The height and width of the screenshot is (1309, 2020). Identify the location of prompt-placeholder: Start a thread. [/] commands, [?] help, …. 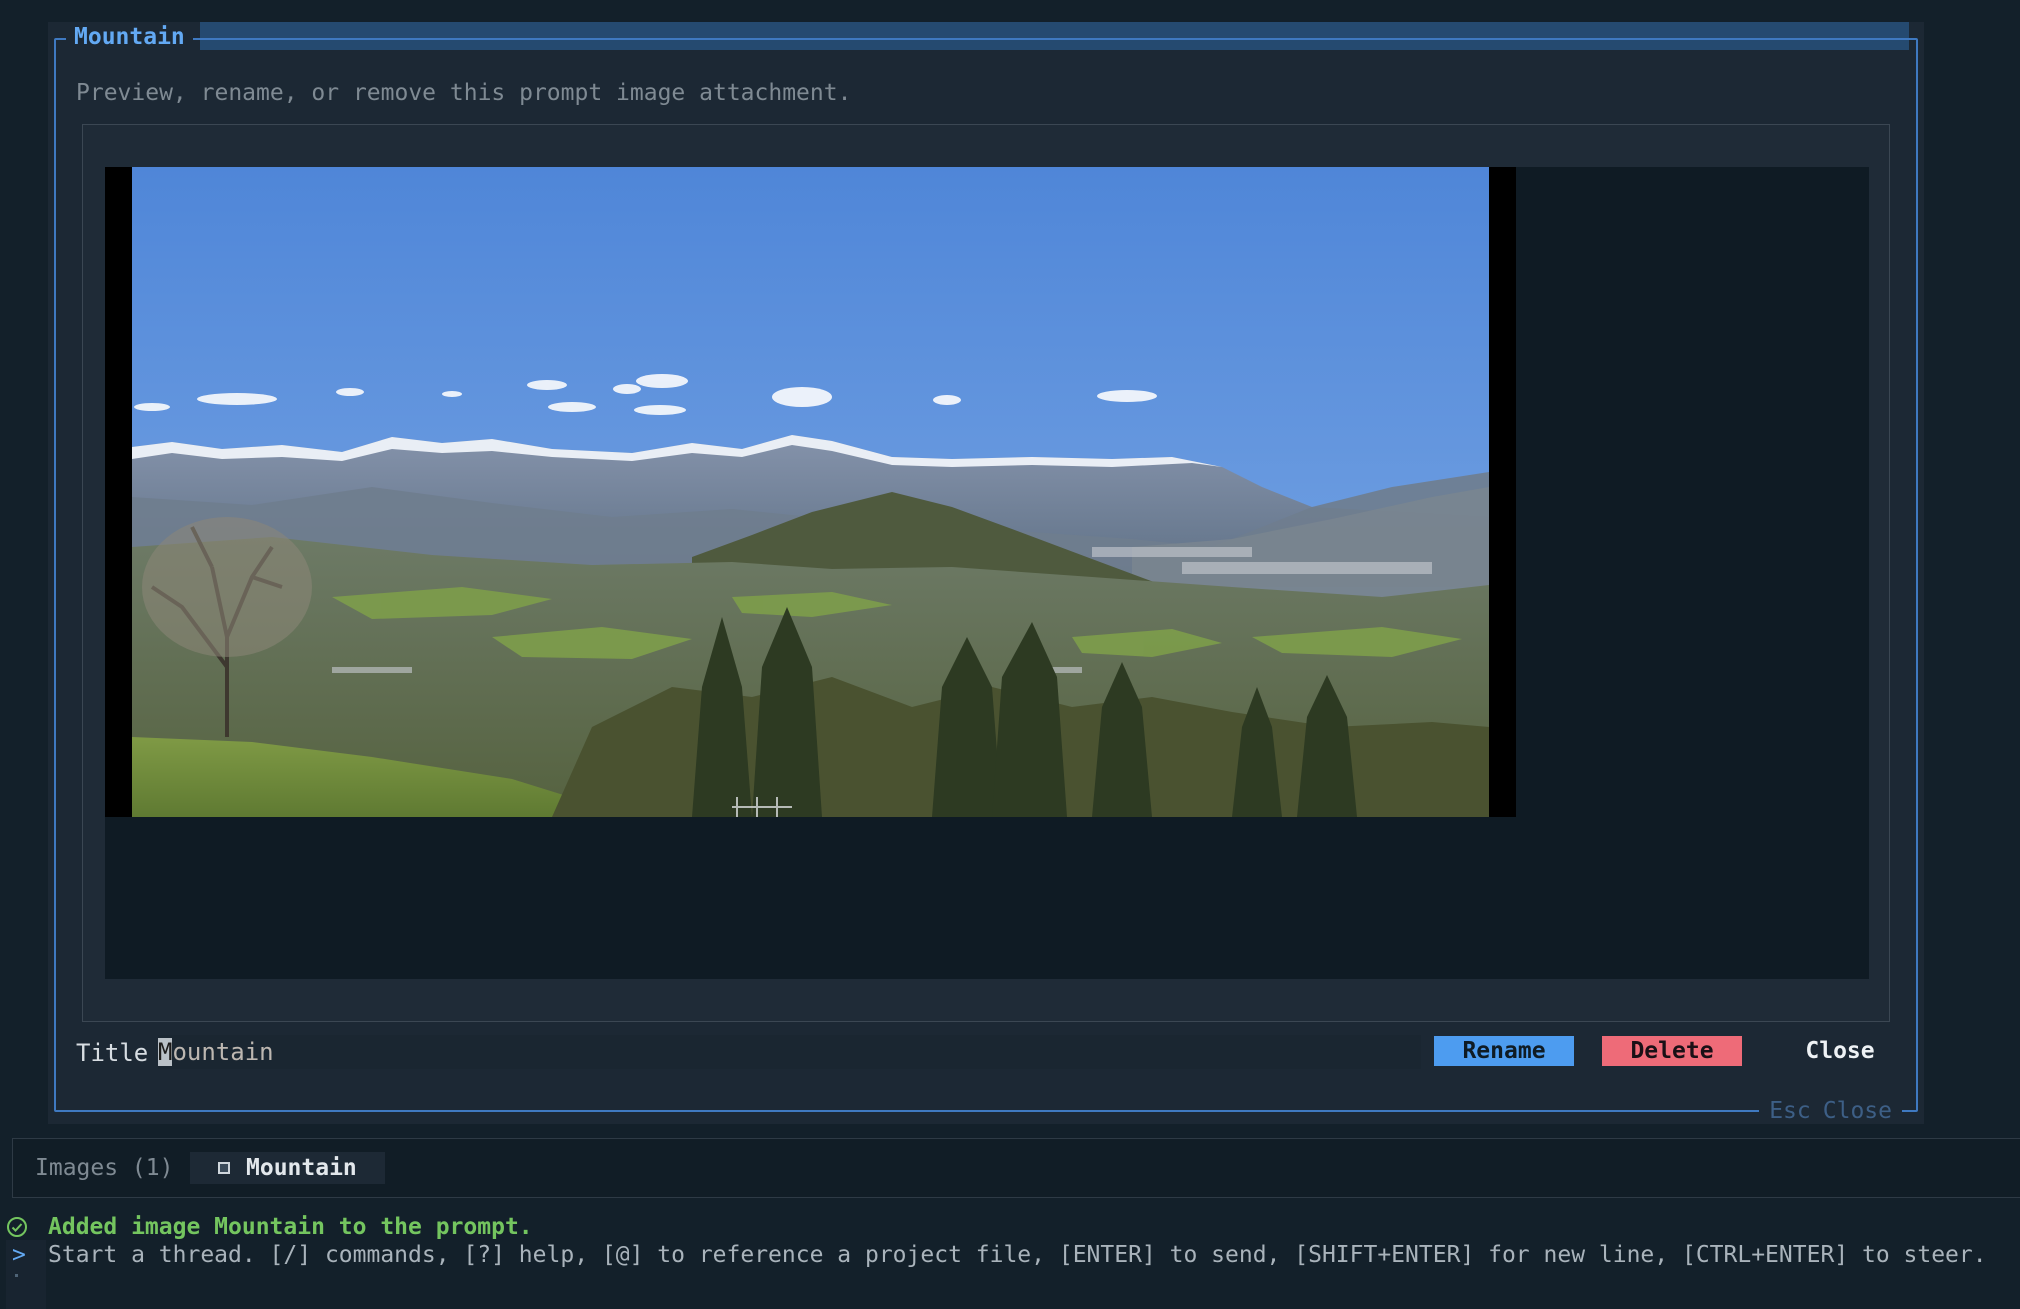
(1017, 1255).